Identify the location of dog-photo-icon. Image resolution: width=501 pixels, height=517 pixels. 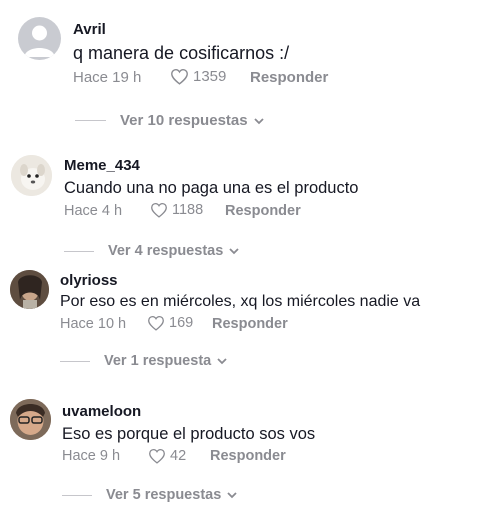
(31, 175).